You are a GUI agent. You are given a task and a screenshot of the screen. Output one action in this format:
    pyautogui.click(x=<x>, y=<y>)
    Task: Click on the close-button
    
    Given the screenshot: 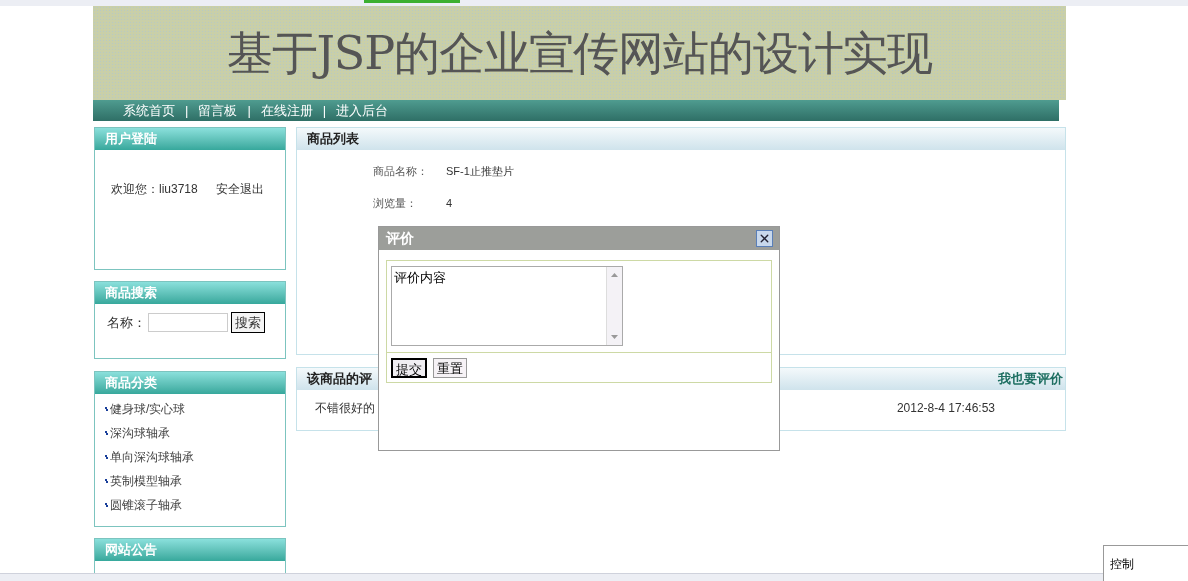 What is the action you would take?
    pyautogui.click(x=764, y=238)
    